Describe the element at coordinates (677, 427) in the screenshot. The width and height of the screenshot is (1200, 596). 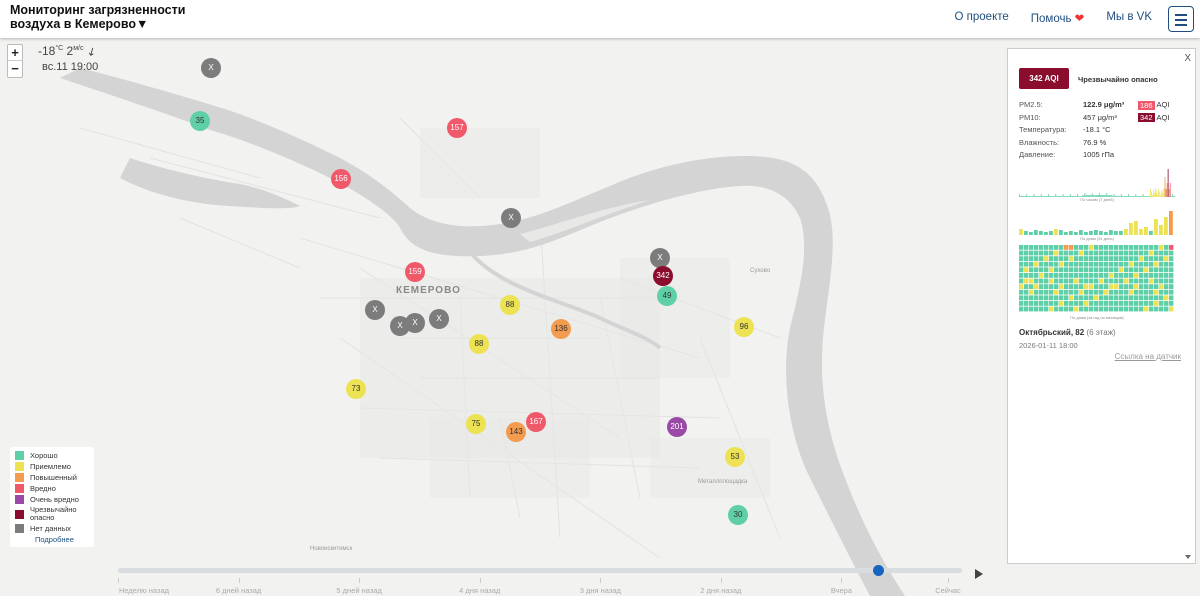
I see `sensor-marker: 201` at that location.